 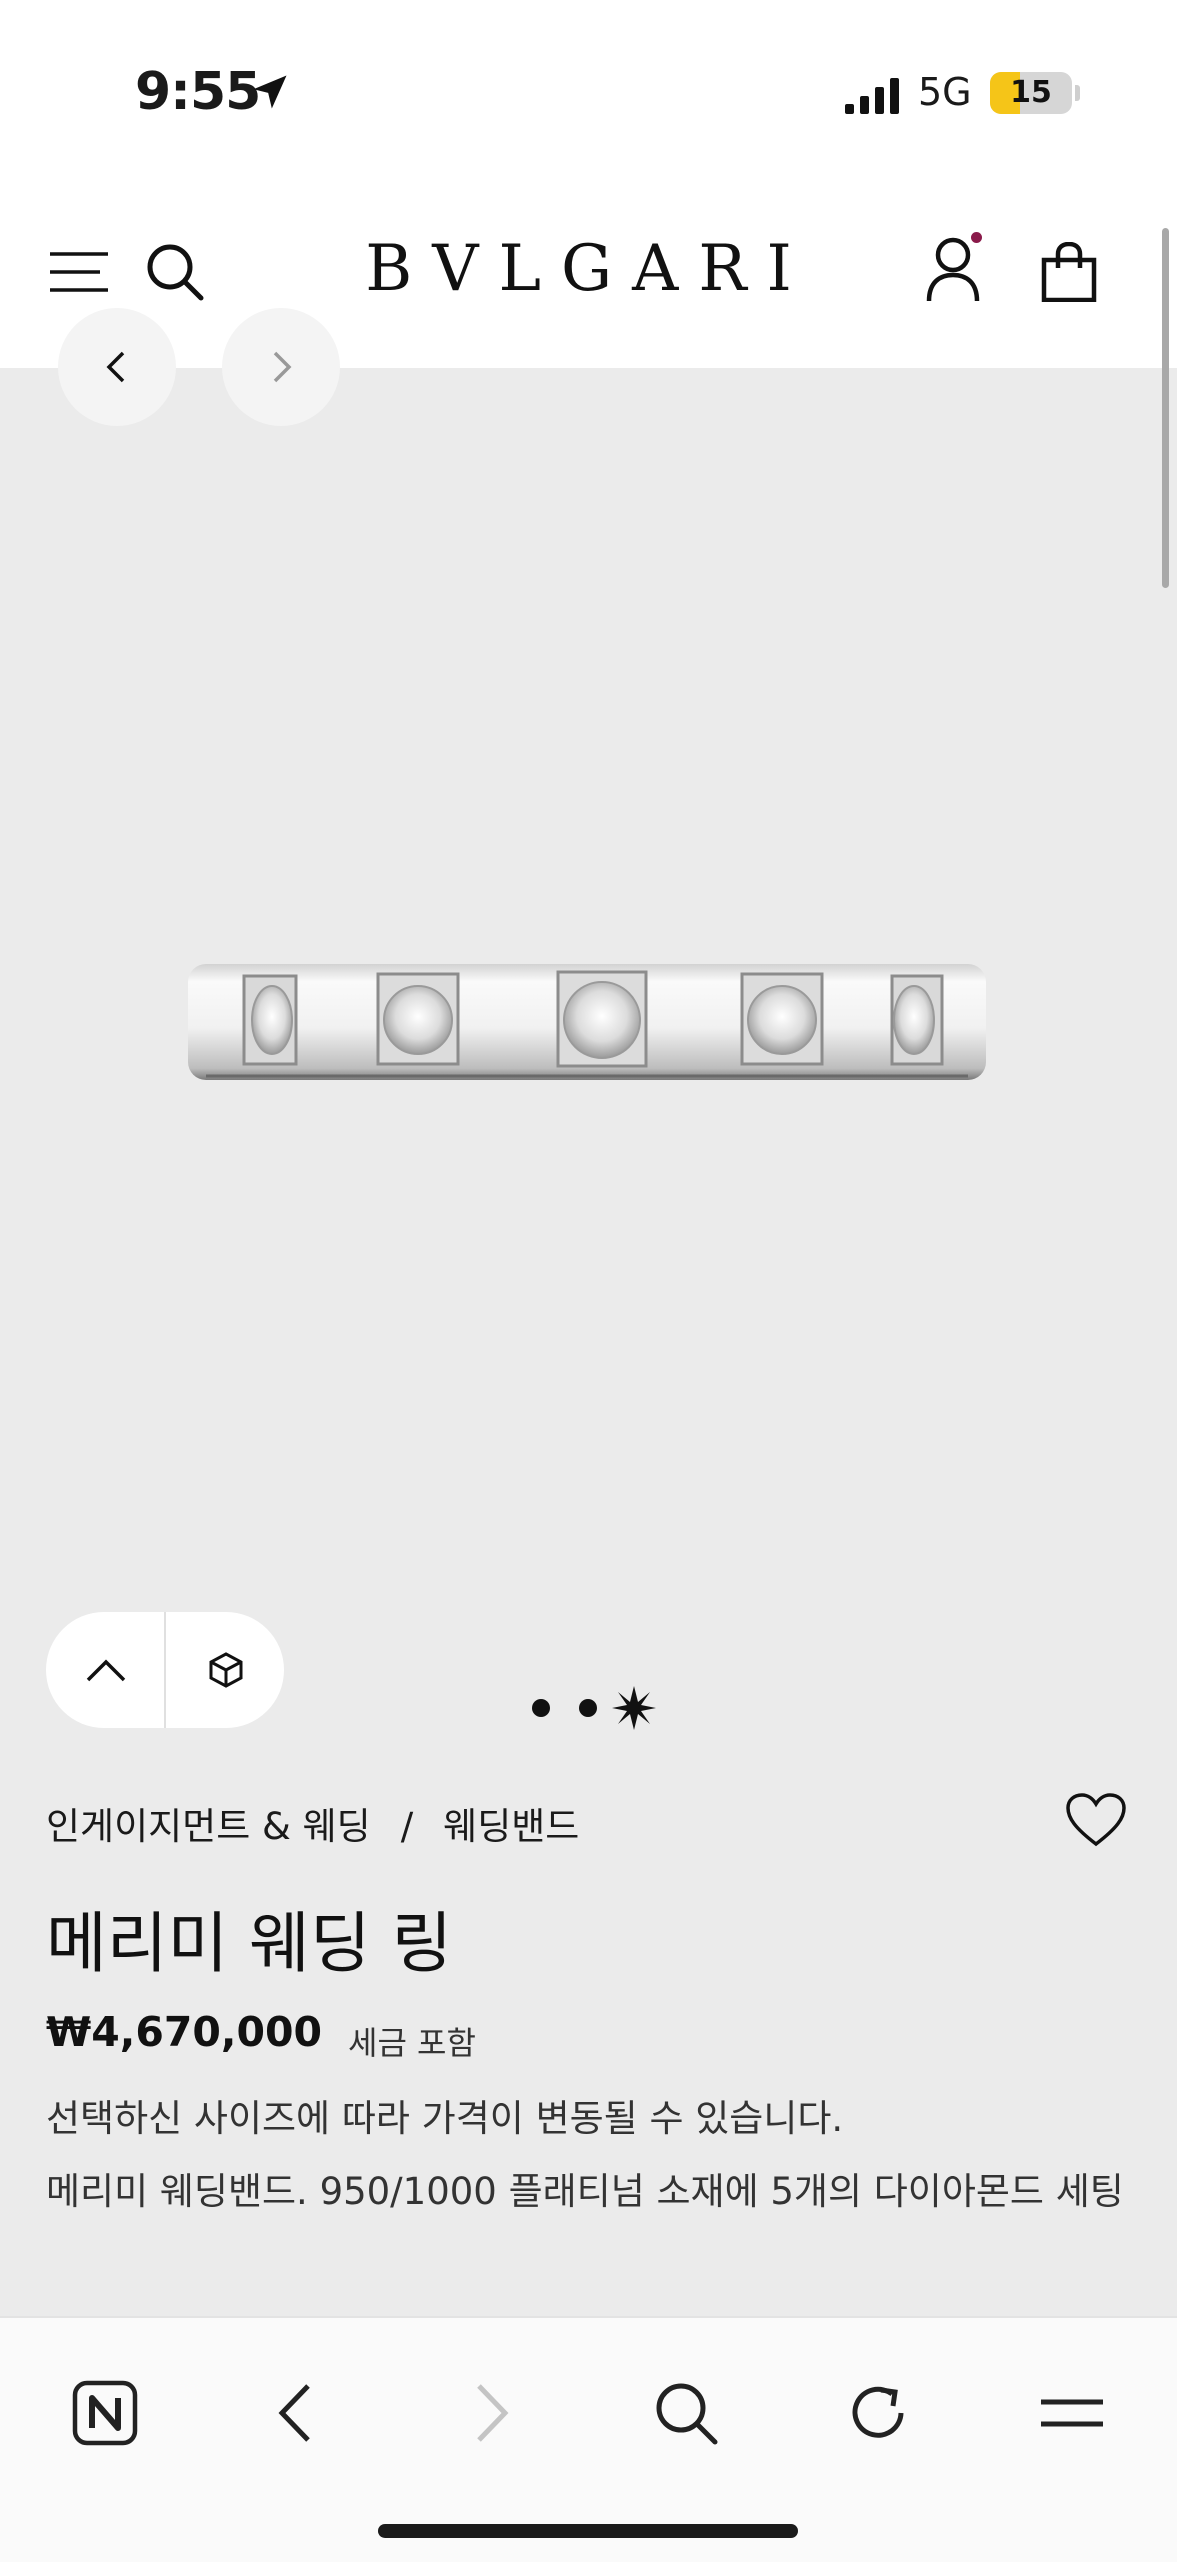 What do you see at coordinates (249, 1943) in the screenshot?
I see `product-title: 메리미 웨딩 링` at bounding box center [249, 1943].